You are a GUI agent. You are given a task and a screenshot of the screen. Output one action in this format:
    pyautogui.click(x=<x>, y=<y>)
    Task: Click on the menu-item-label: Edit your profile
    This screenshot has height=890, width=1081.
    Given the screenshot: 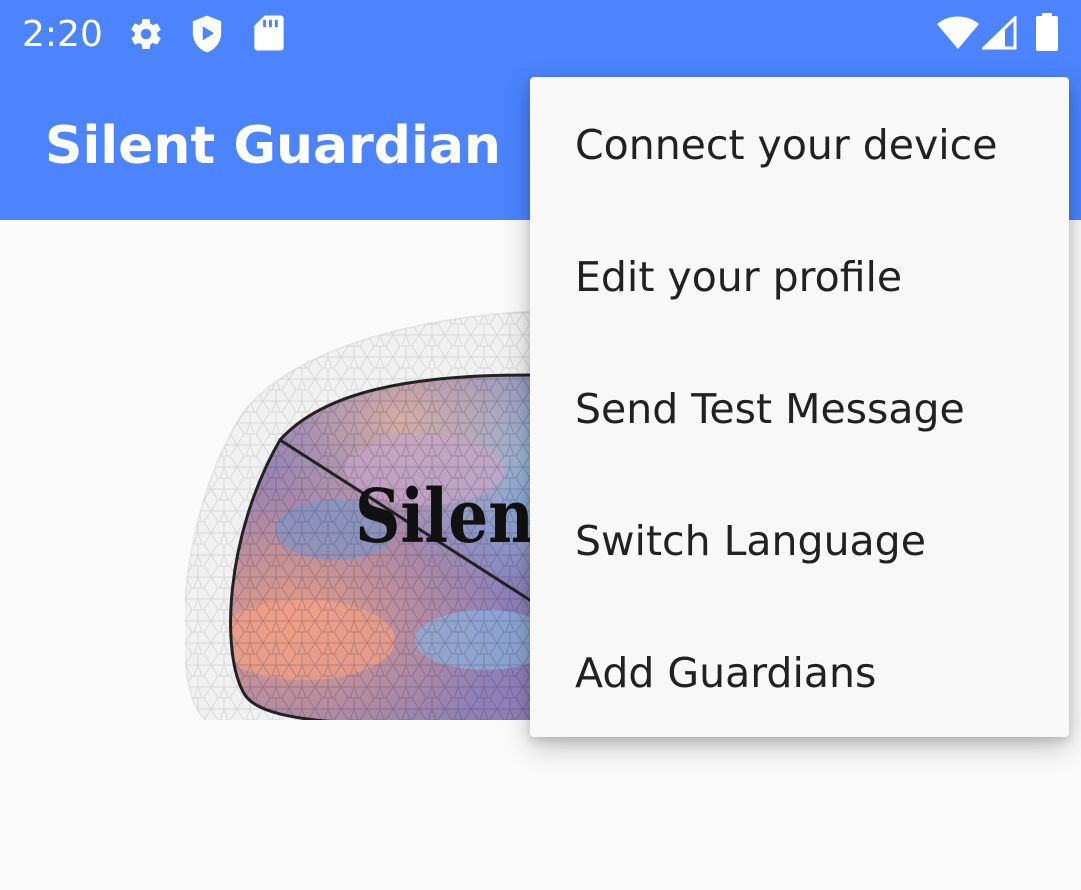 What is the action you would take?
    pyautogui.click(x=739, y=277)
    